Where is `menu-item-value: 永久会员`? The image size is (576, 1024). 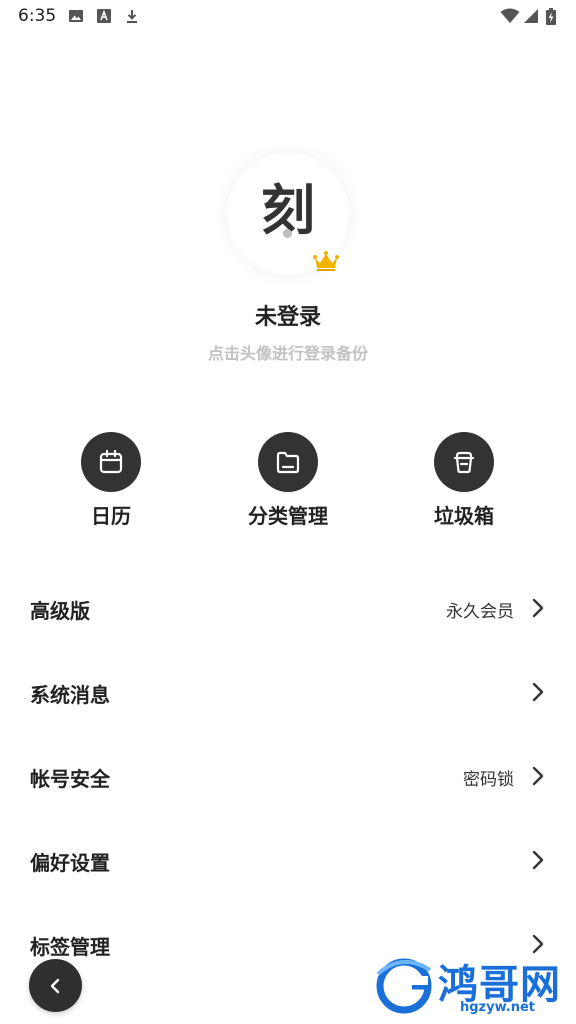 menu-item-value: 永久会员 is located at coordinates (480, 612).